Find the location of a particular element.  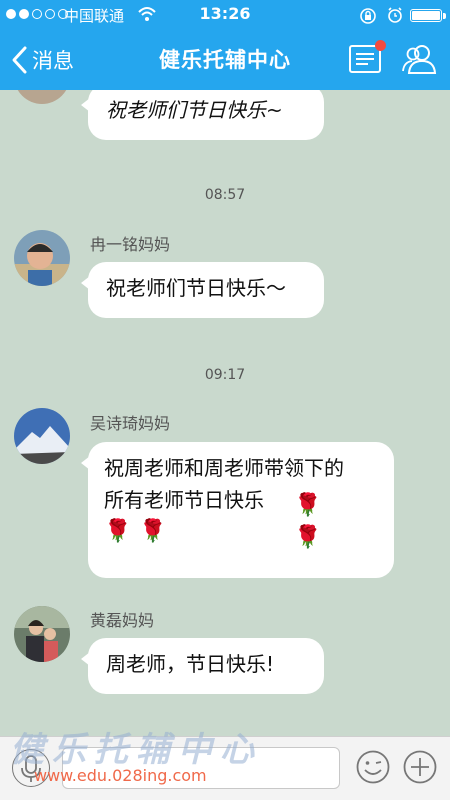

sender-name: 冉一铭妈妈 is located at coordinates (130, 244).